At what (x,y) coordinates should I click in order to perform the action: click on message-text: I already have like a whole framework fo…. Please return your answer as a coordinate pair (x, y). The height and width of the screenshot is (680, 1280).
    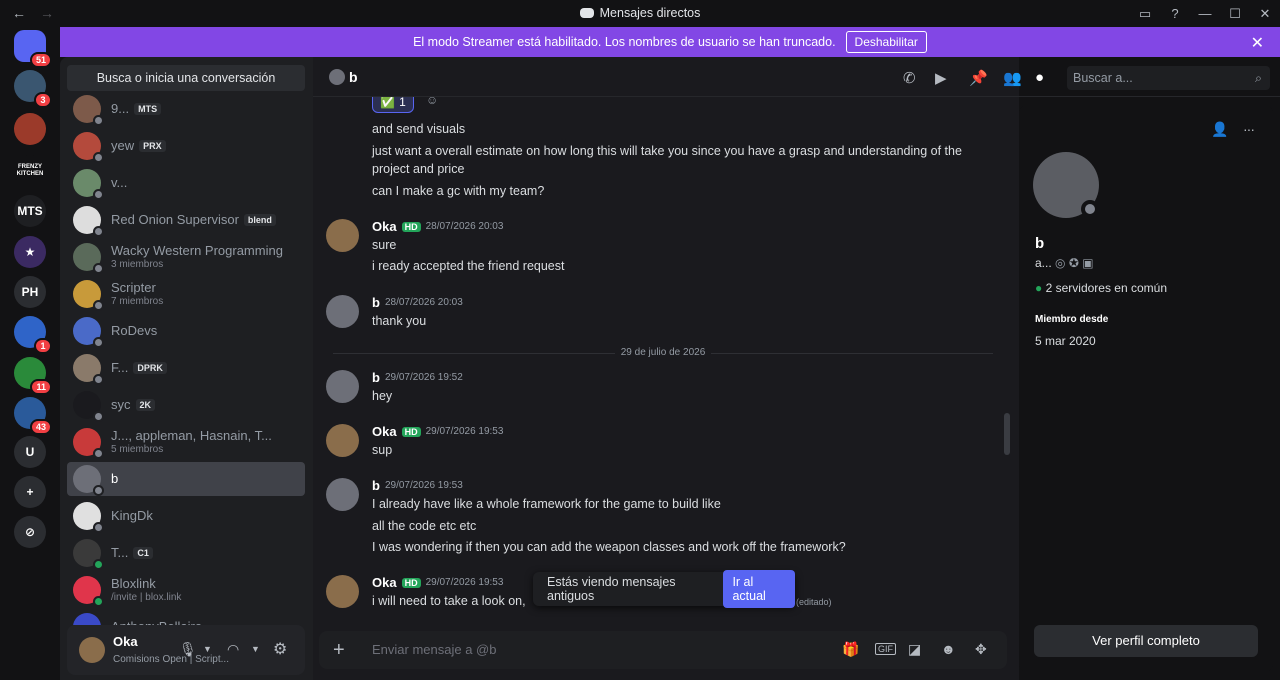
    Looking at the image, I should click on (546, 504).